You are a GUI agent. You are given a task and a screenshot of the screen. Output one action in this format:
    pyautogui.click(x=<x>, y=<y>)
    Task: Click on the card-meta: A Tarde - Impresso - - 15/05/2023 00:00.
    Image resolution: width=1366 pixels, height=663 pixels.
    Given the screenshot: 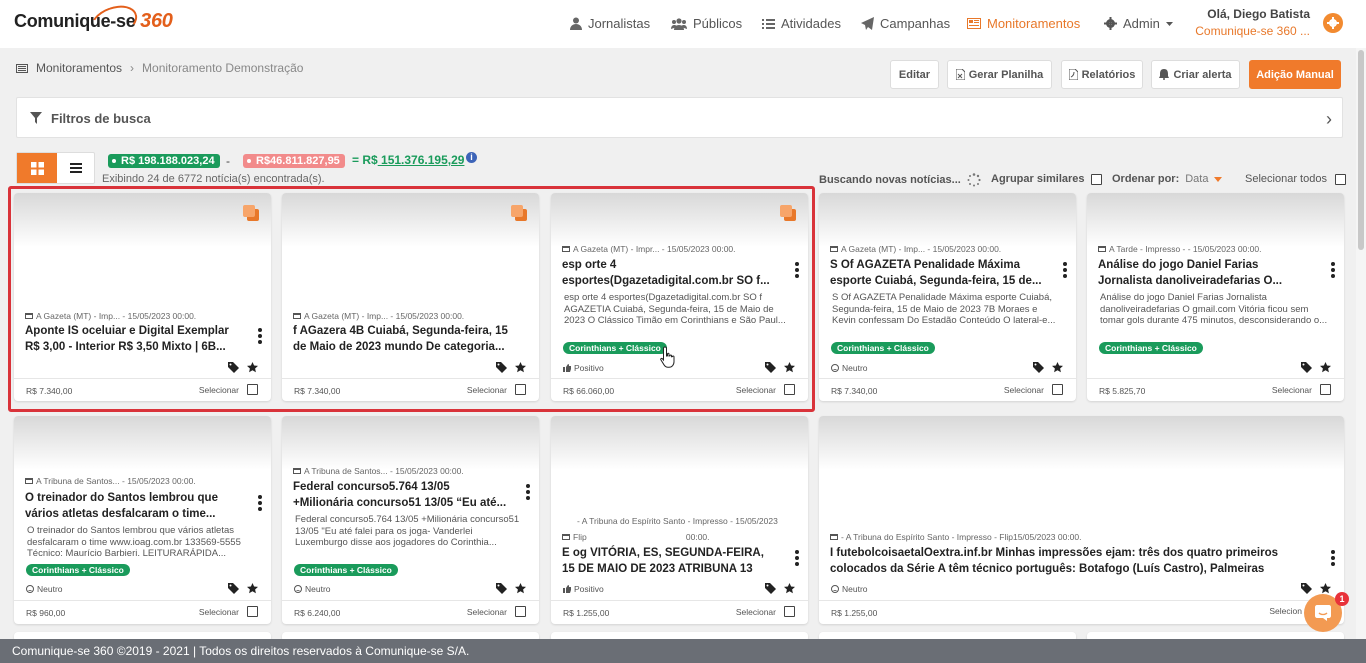 What is the action you would take?
    pyautogui.click(x=1179, y=249)
    